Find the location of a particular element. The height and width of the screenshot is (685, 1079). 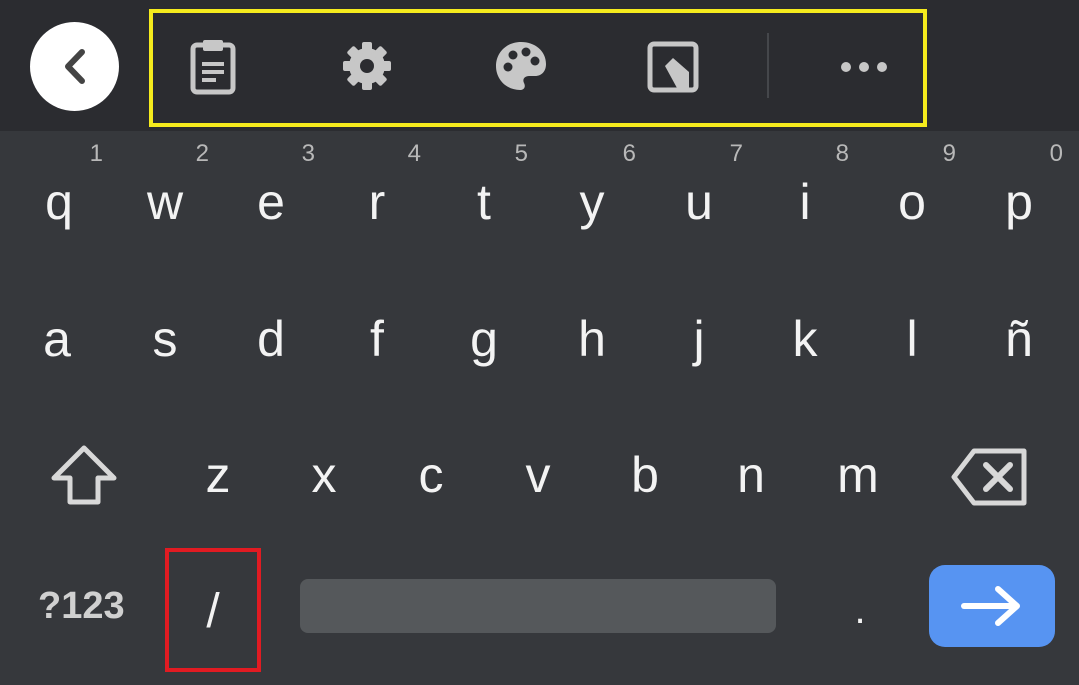

enter-key is located at coordinates (992, 606).